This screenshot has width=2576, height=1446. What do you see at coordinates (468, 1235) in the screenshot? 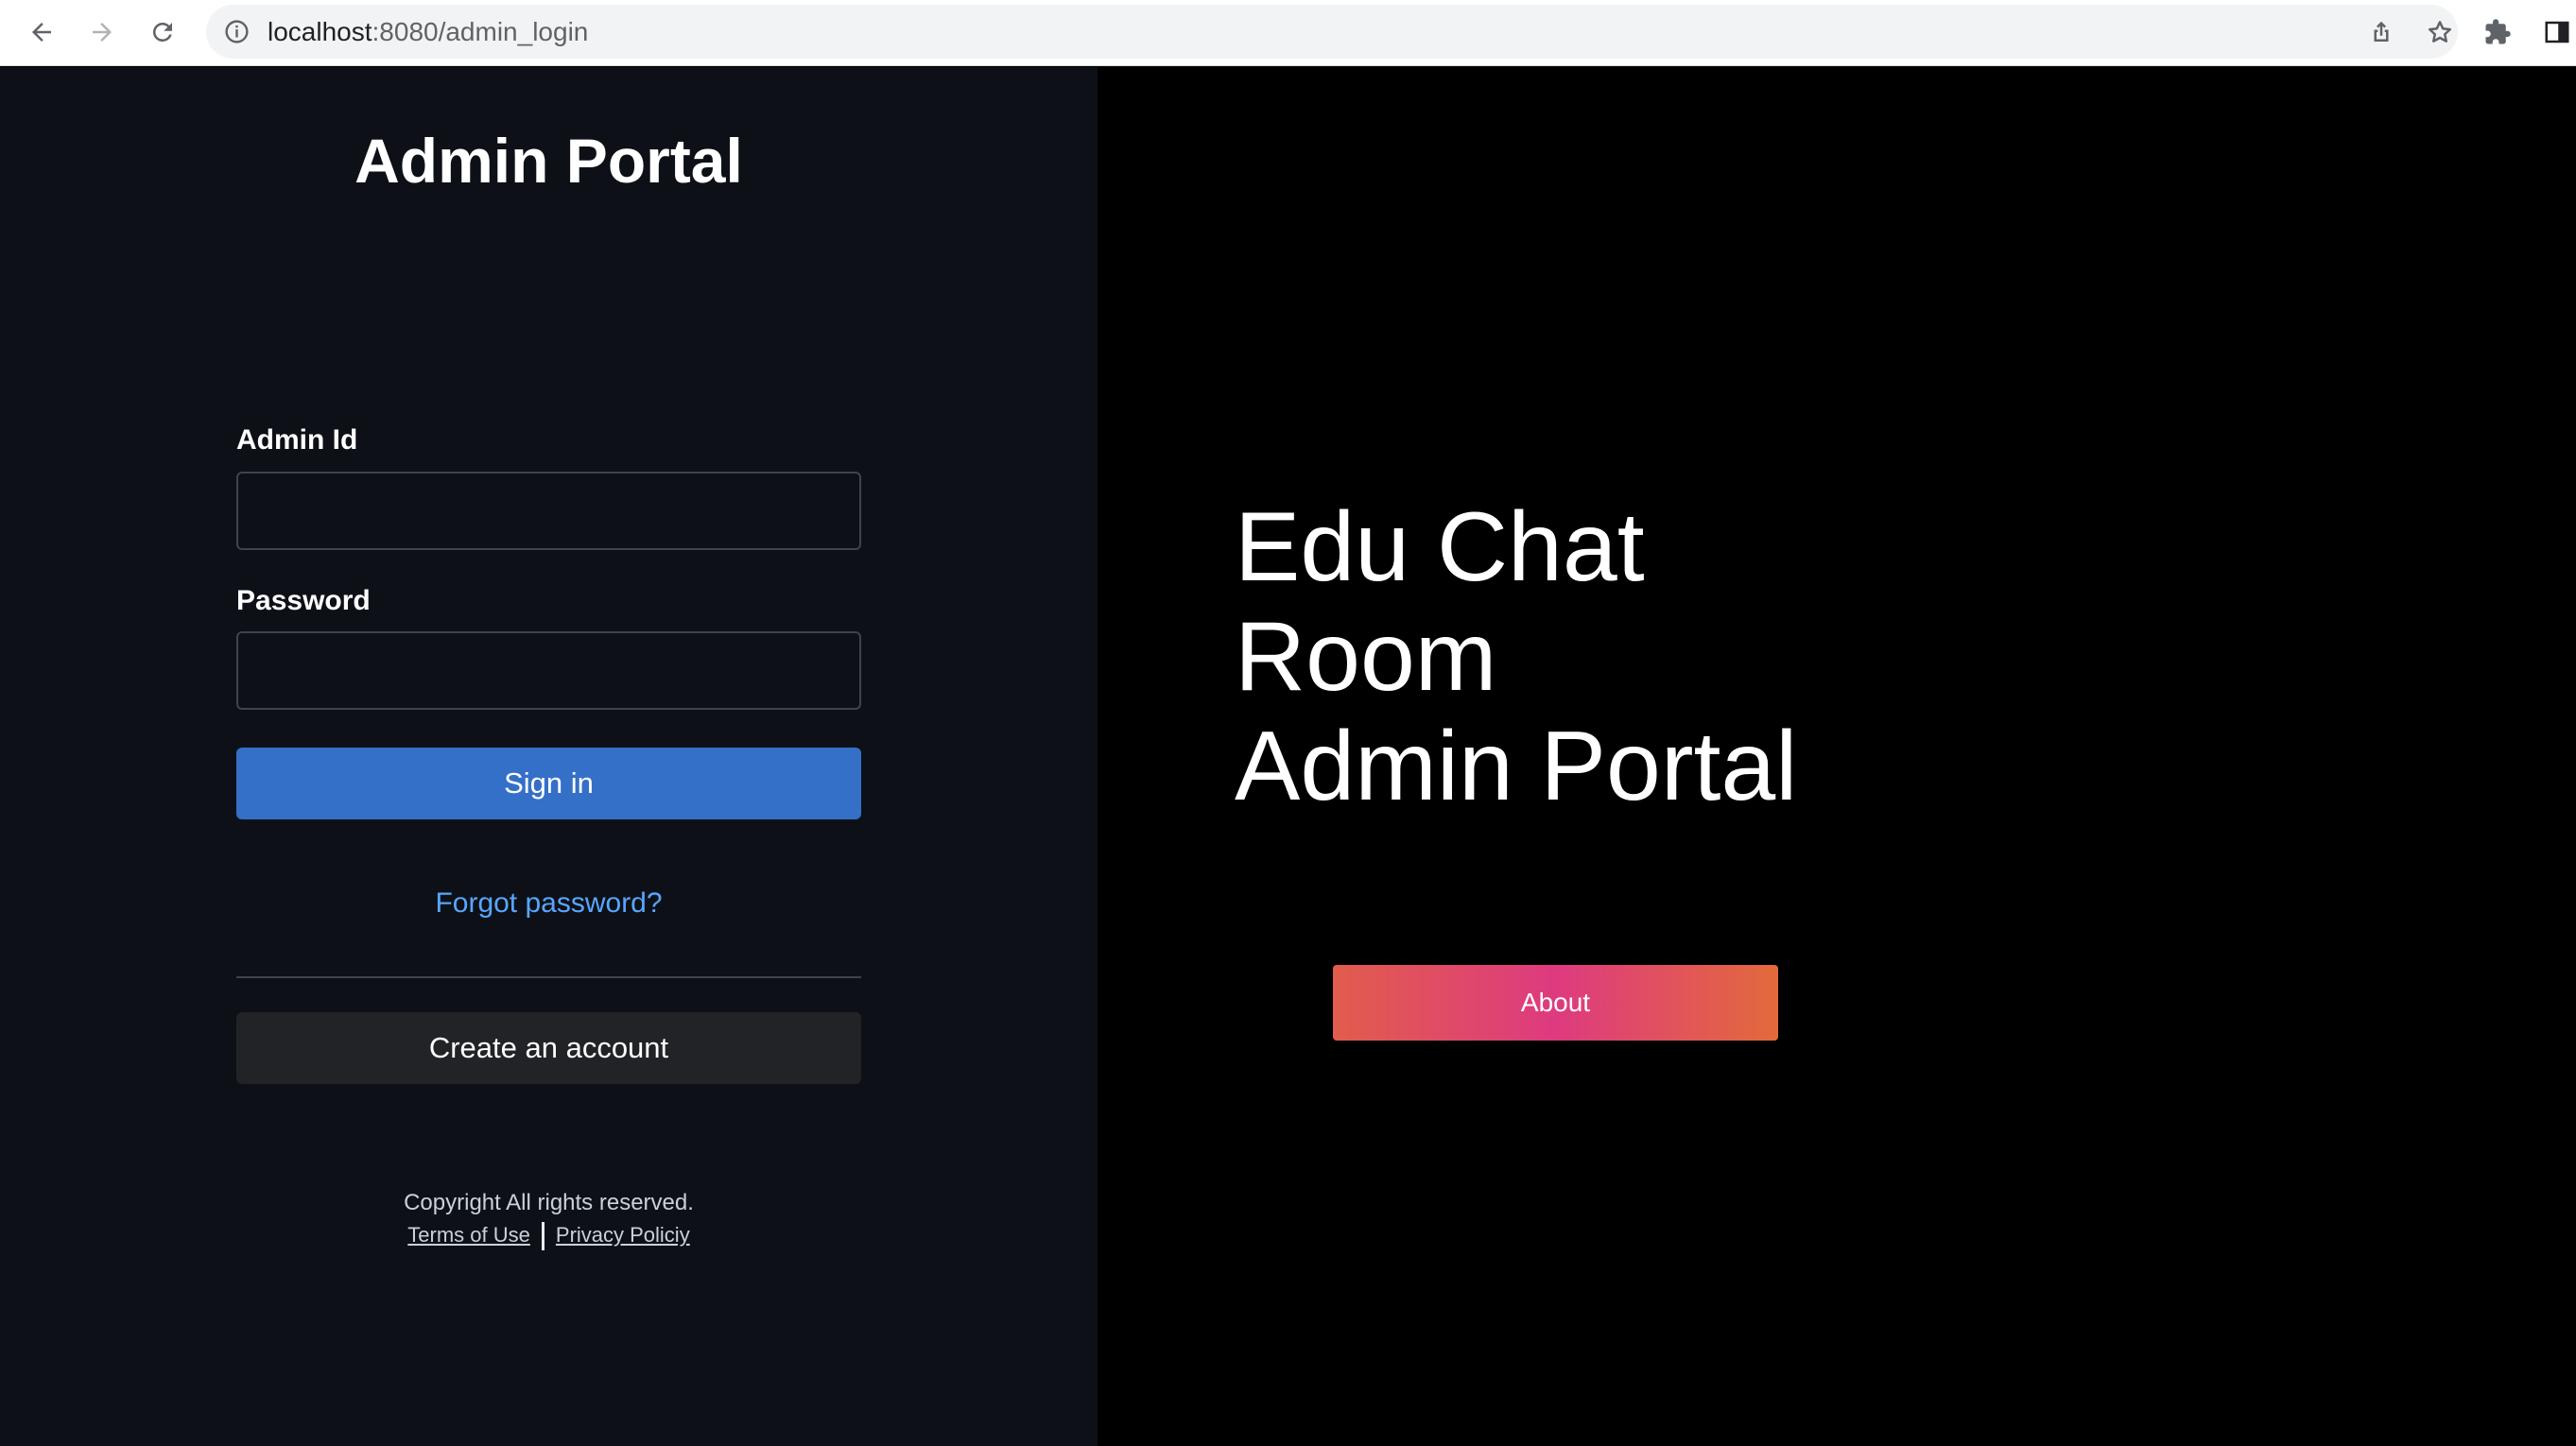
I see `terms-of-use-link: Terms of Use` at bounding box center [468, 1235].